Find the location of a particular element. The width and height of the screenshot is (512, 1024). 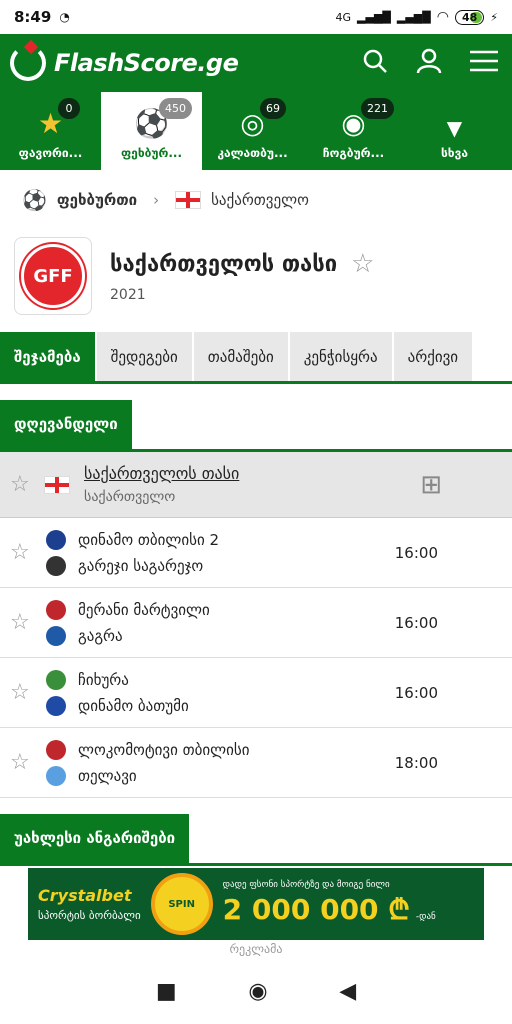

system-nav-bar: ■ ◉ ◀ is located at coordinates (256, 991).